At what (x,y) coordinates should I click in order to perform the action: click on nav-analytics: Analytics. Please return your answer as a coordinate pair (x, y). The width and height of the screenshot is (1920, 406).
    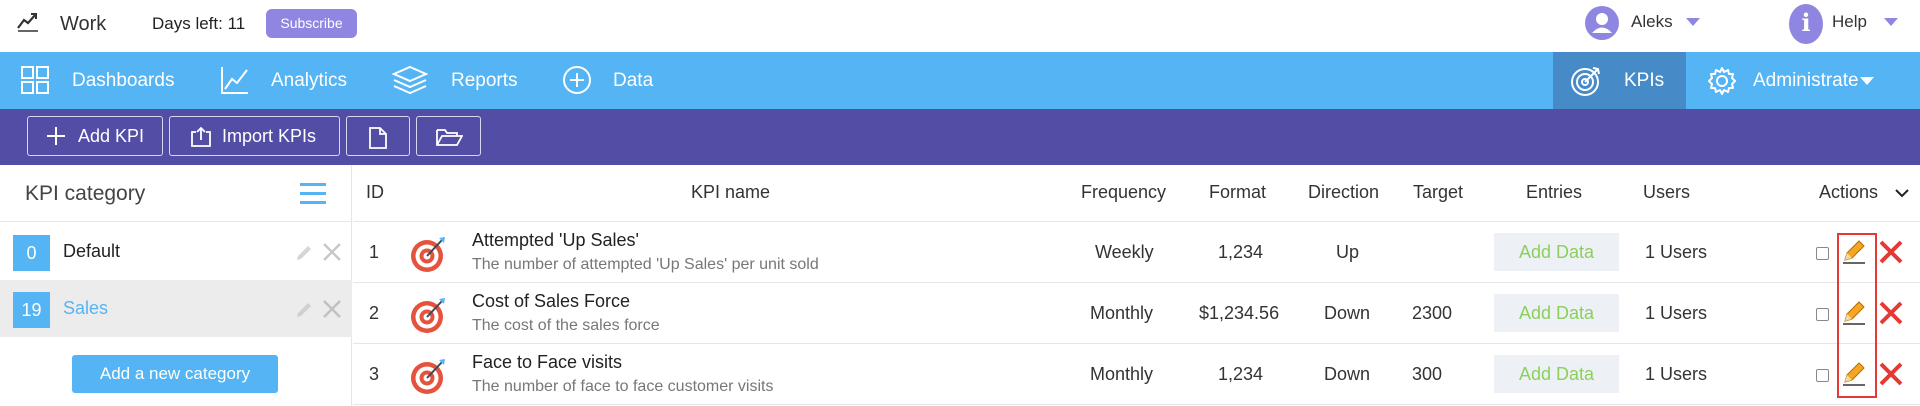
    Looking at the image, I should click on (282, 80).